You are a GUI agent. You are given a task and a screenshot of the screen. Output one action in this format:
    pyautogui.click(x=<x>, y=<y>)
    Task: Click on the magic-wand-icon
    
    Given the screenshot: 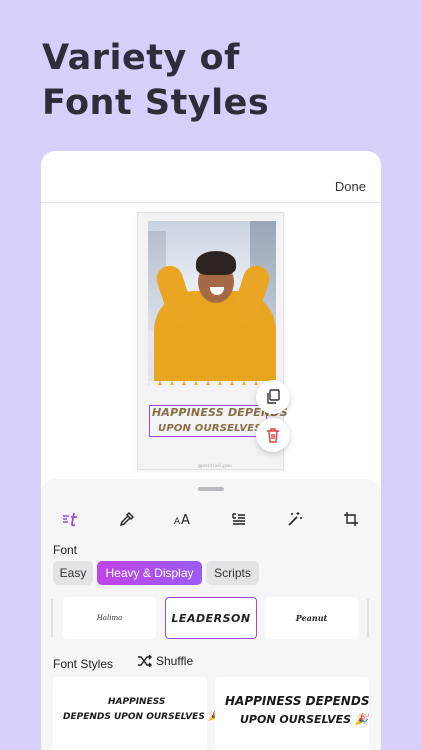 What is the action you would take?
    pyautogui.click(x=295, y=519)
    